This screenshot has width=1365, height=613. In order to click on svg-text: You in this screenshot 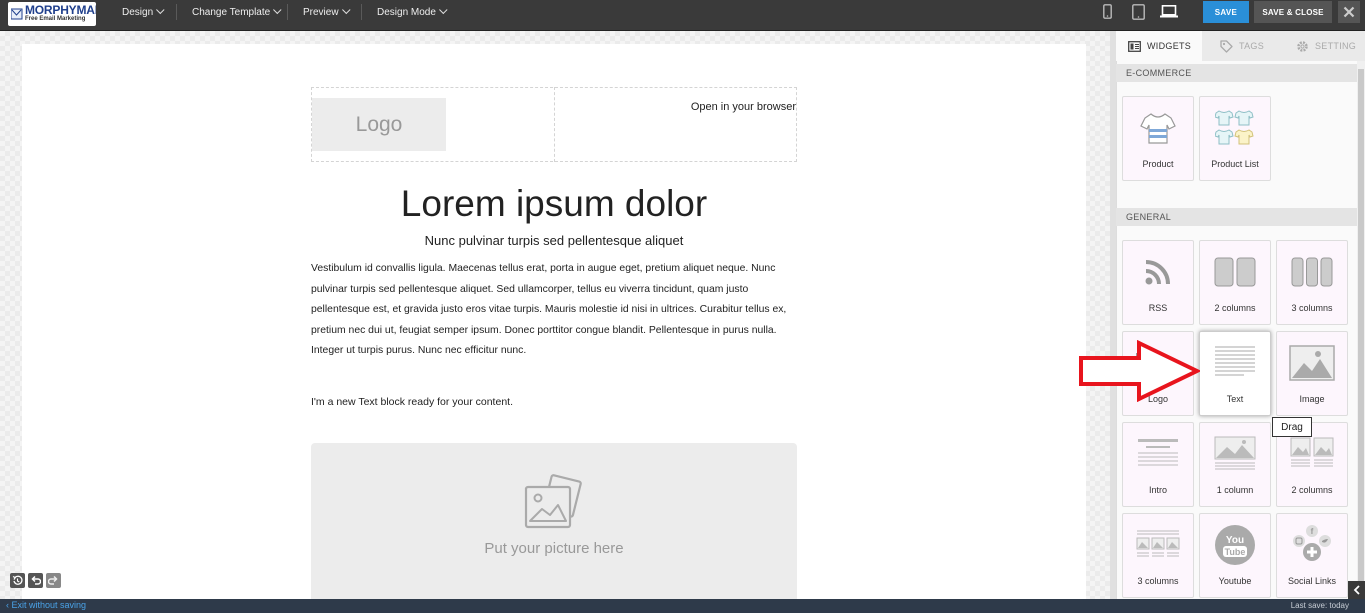, I will do `click(1235, 540)`.